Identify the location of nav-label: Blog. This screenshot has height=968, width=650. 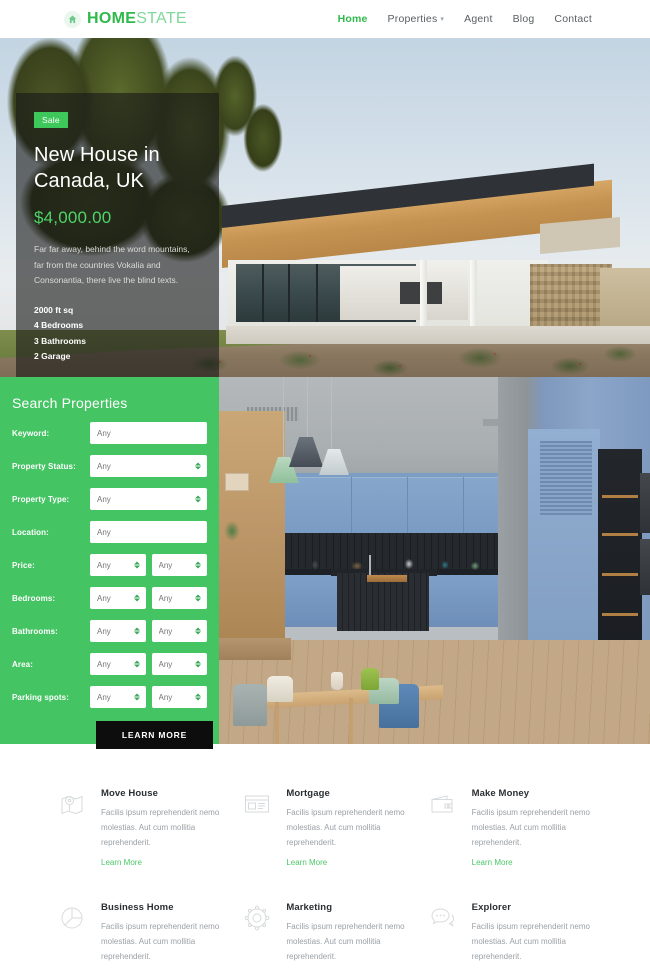
(523, 19).